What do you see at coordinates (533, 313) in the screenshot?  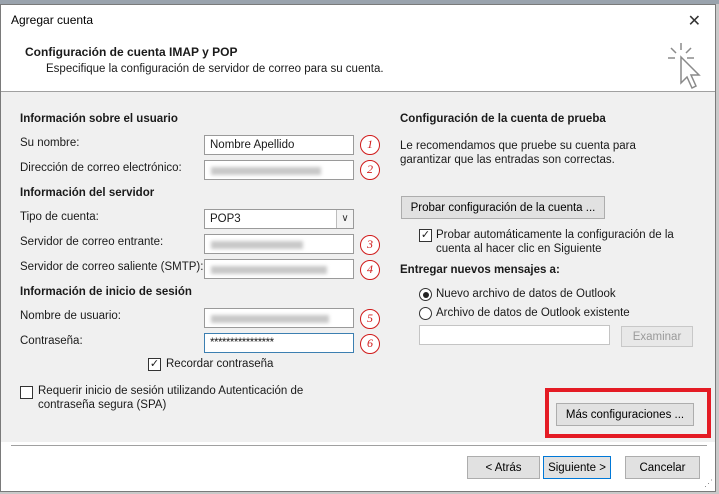 I see `existing-data-file-label: Archivo de datos de Outlook existente` at bounding box center [533, 313].